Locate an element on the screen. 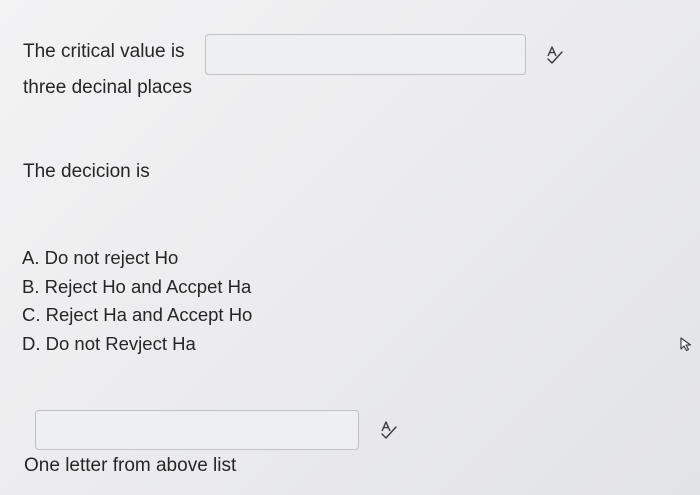  mouse-pointer-icon is located at coordinates (686, 344).